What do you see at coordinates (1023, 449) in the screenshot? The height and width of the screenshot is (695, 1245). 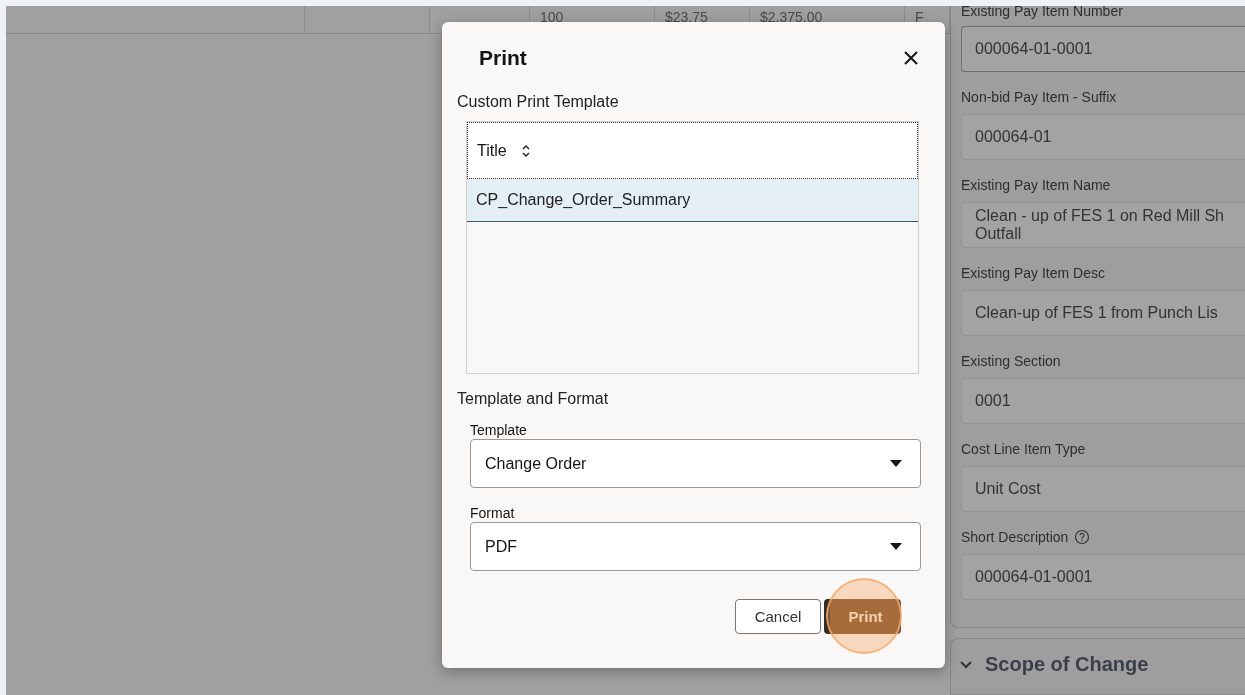 I see `field-label: Cost Line Item Type` at bounding box center [1023, 449].